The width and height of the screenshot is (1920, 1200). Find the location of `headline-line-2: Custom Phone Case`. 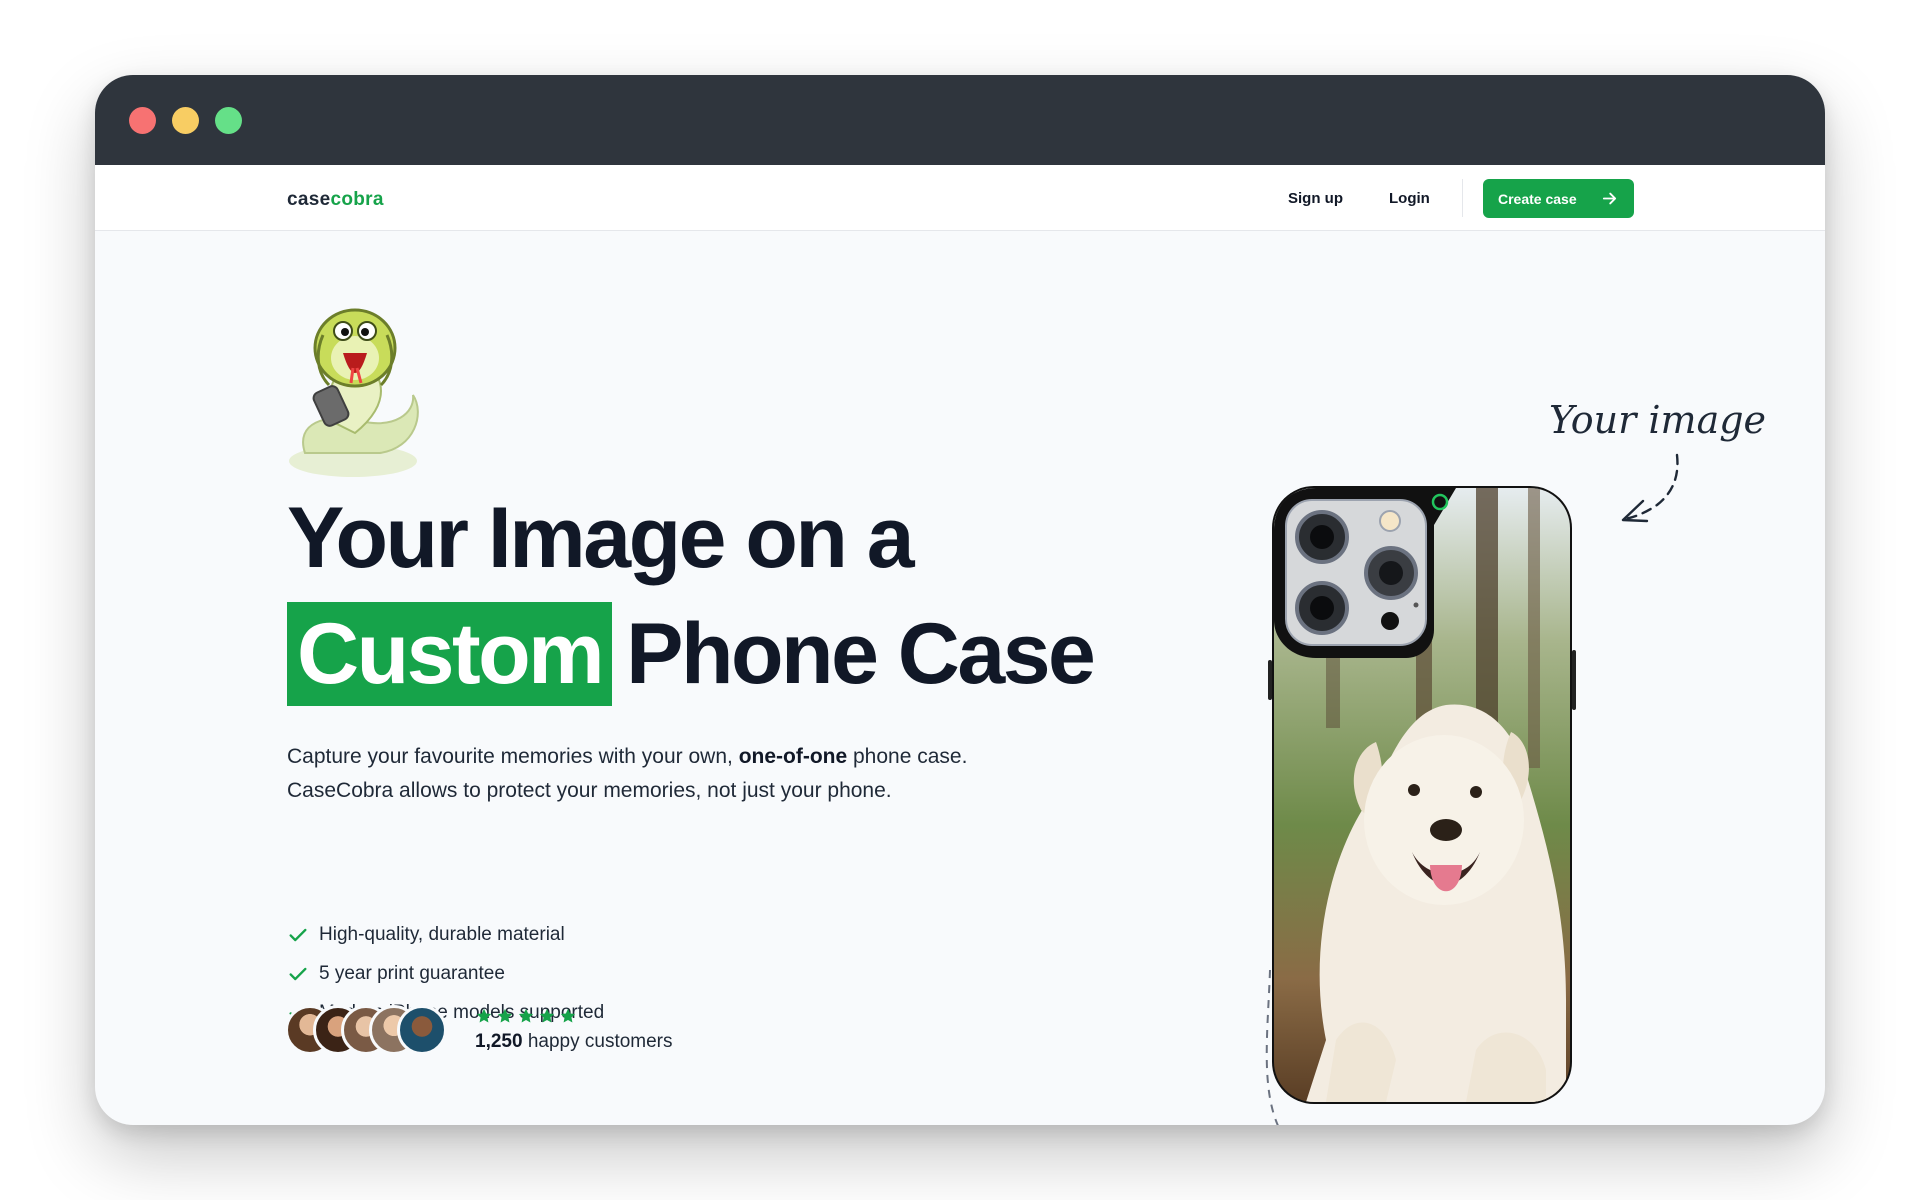

headline-line-2: Custom Phone Case is located at coordinates (691, 654).